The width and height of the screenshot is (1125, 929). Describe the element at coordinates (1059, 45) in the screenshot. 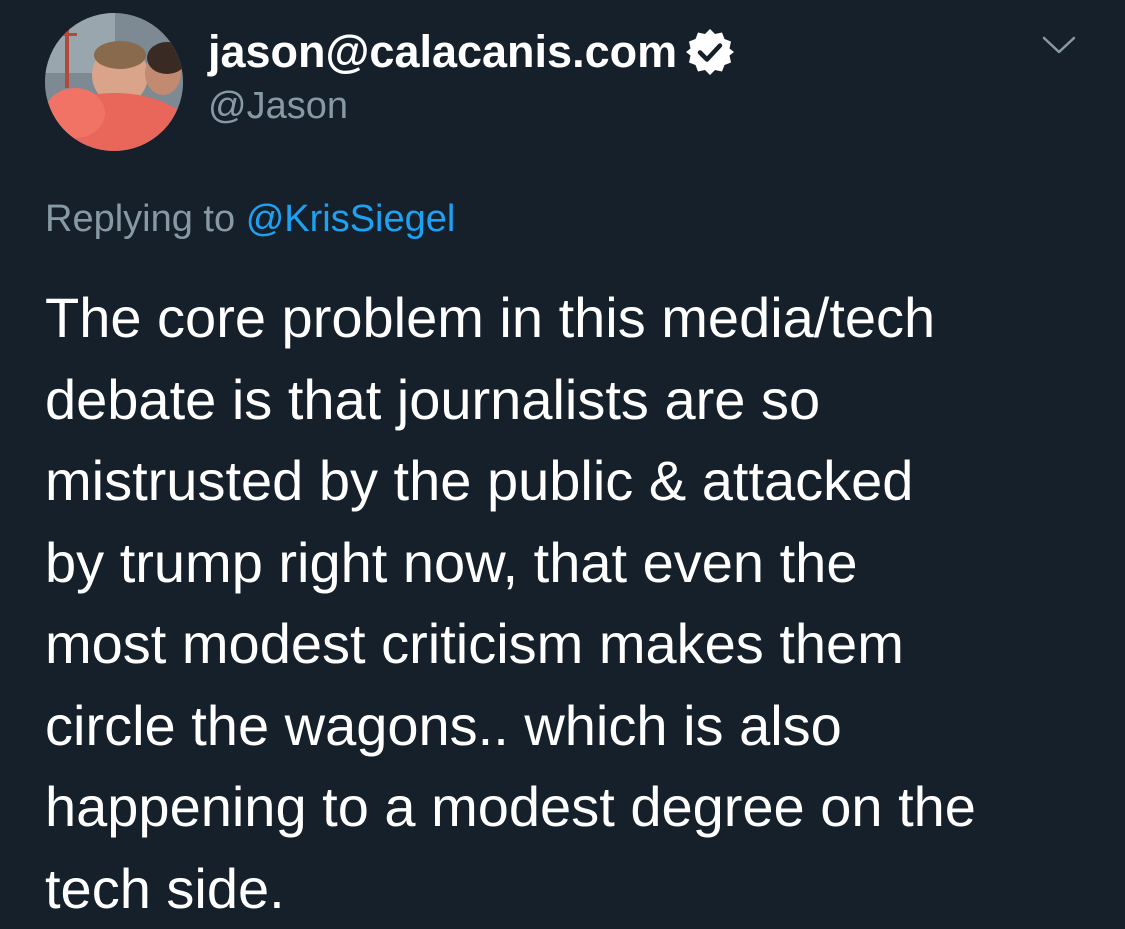

I see `chevron-down-icon` at that location.